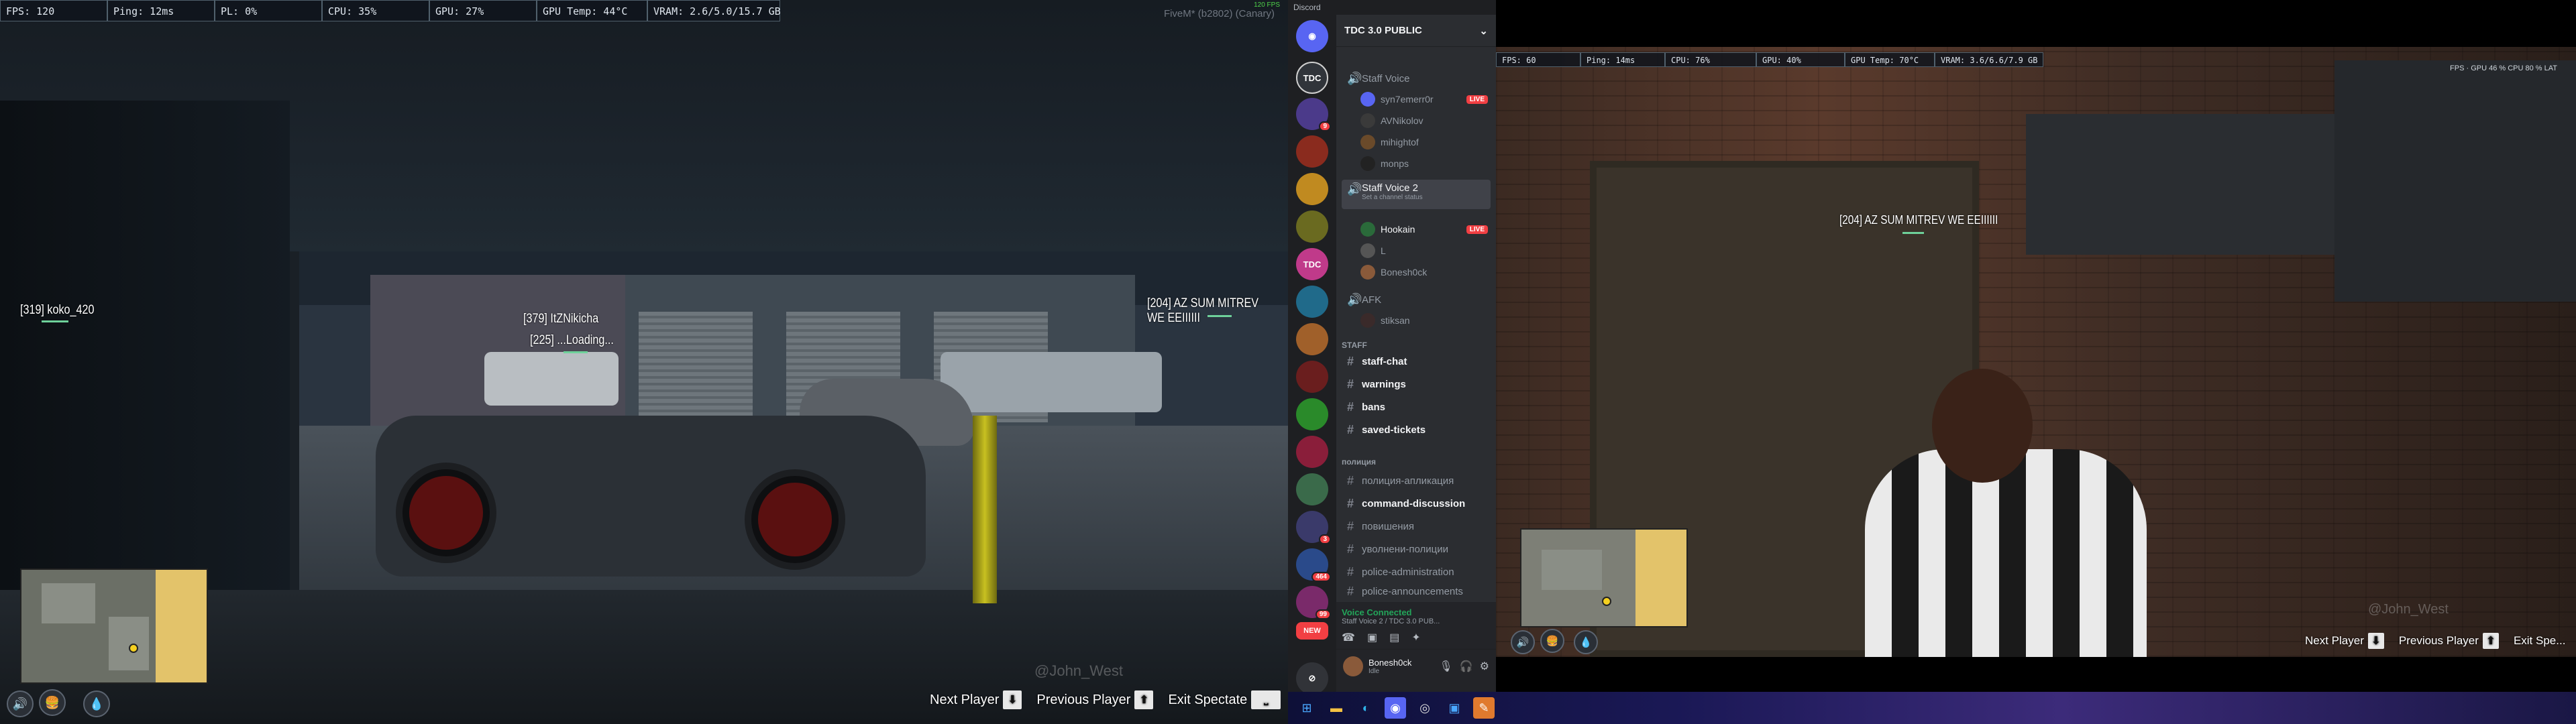  I want to click on user-status: Idle, so click(1374, 671).